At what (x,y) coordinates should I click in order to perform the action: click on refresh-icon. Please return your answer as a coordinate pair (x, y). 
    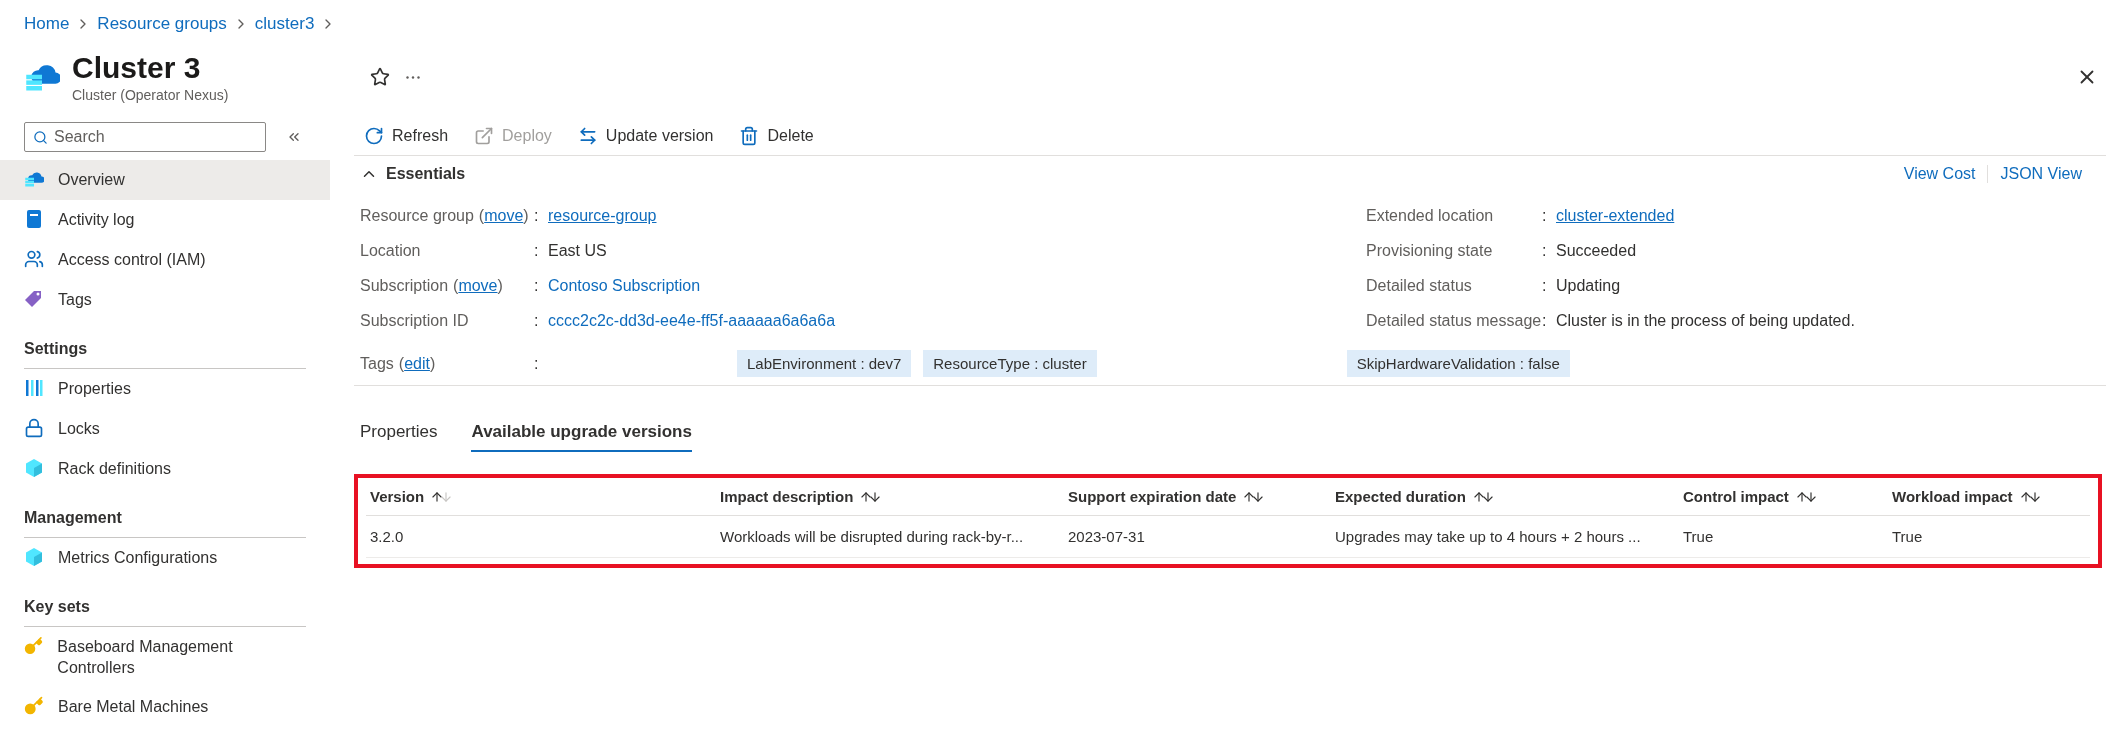
    Looking at the image, I should click on (374, 135).